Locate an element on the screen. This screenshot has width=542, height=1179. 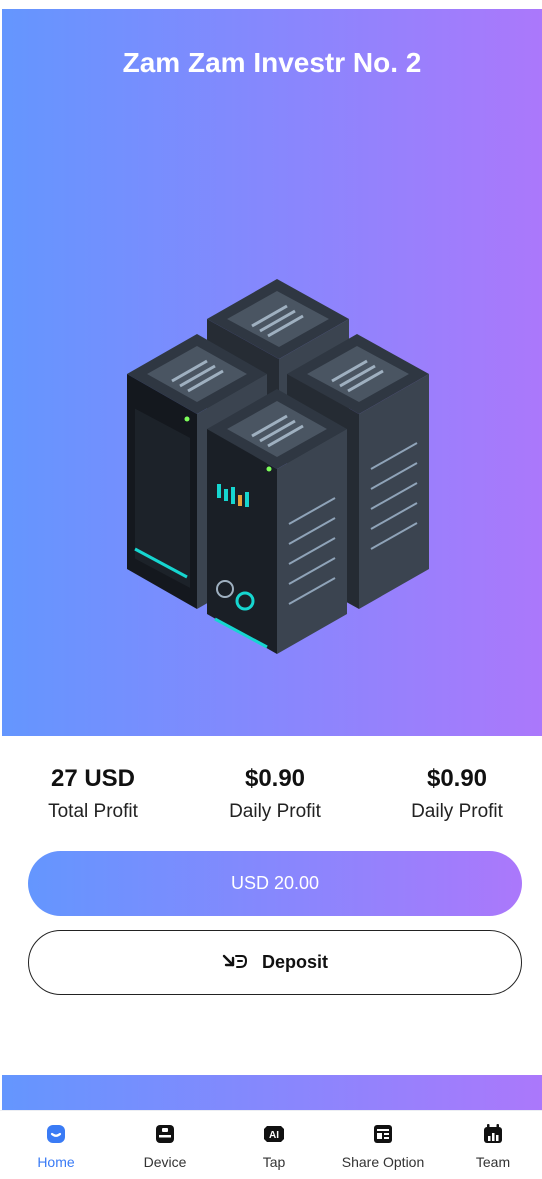
tab-team: Team is located at coordinates (492, 1146).